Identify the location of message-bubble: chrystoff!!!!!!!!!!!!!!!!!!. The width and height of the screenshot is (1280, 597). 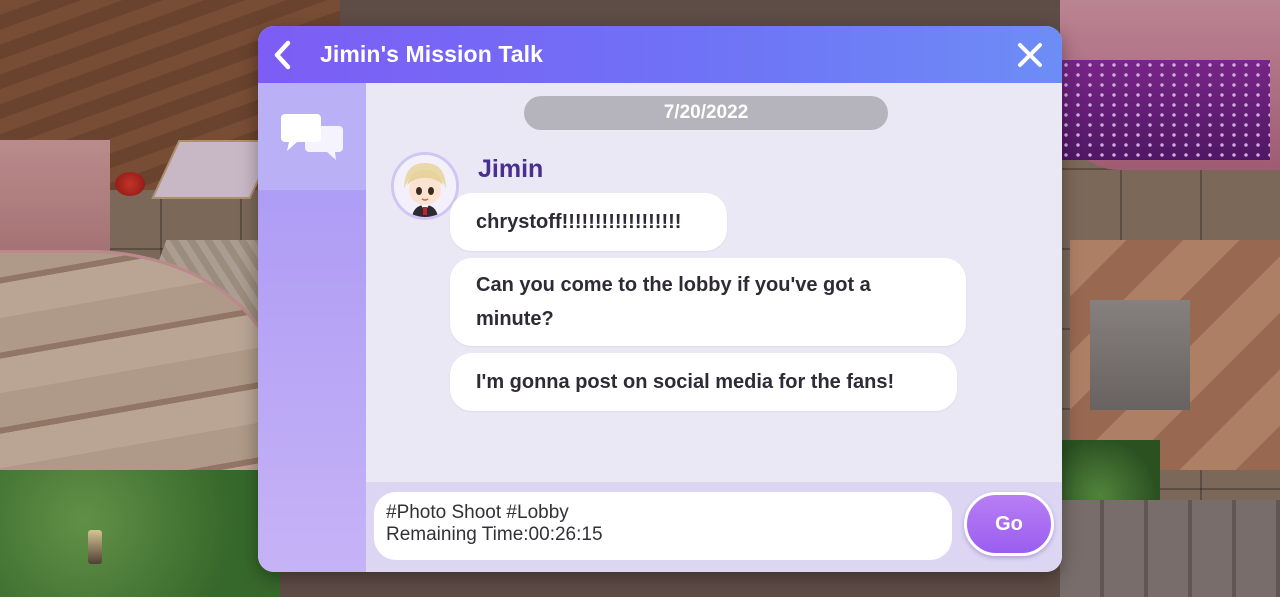
(588, 222).